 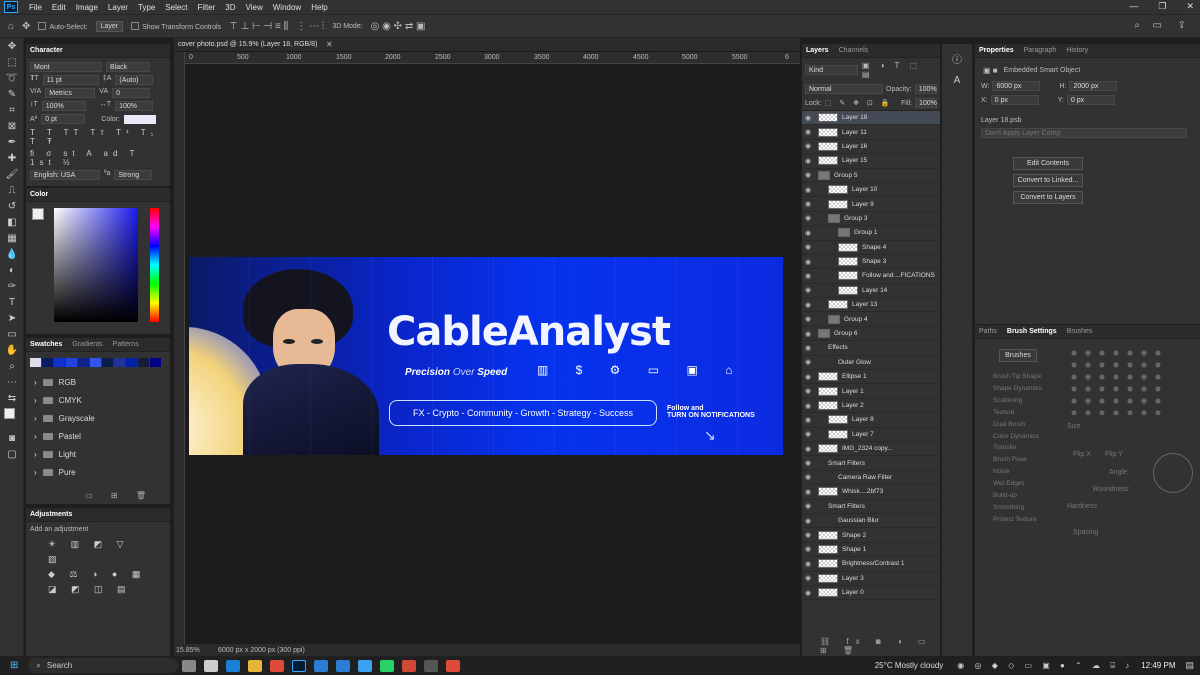 What do you see at coordinates (12, 174) in the screenshot?
I see `brush-tool: 🖌` at bounding box center [12, 174].